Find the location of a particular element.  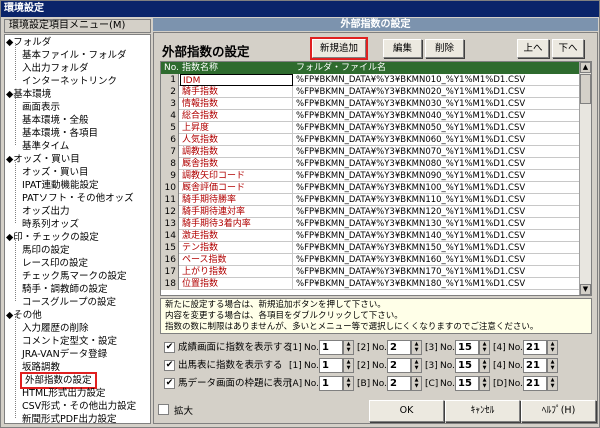

menu-category: ◆フォルダ is located at coordinates (28, 42).